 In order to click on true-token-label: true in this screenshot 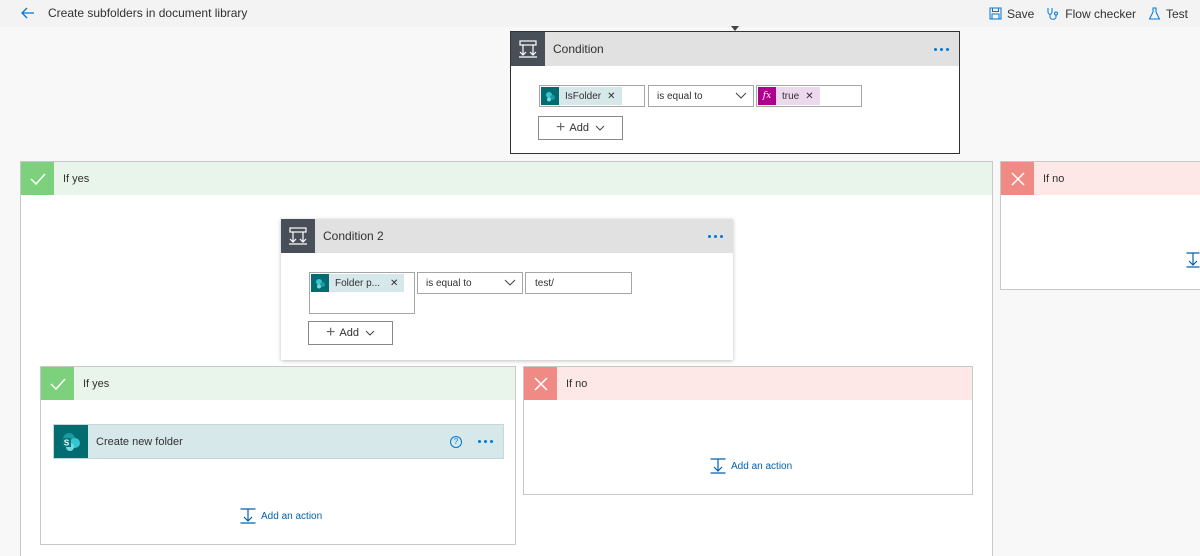, I will do `click(791, 96)`.